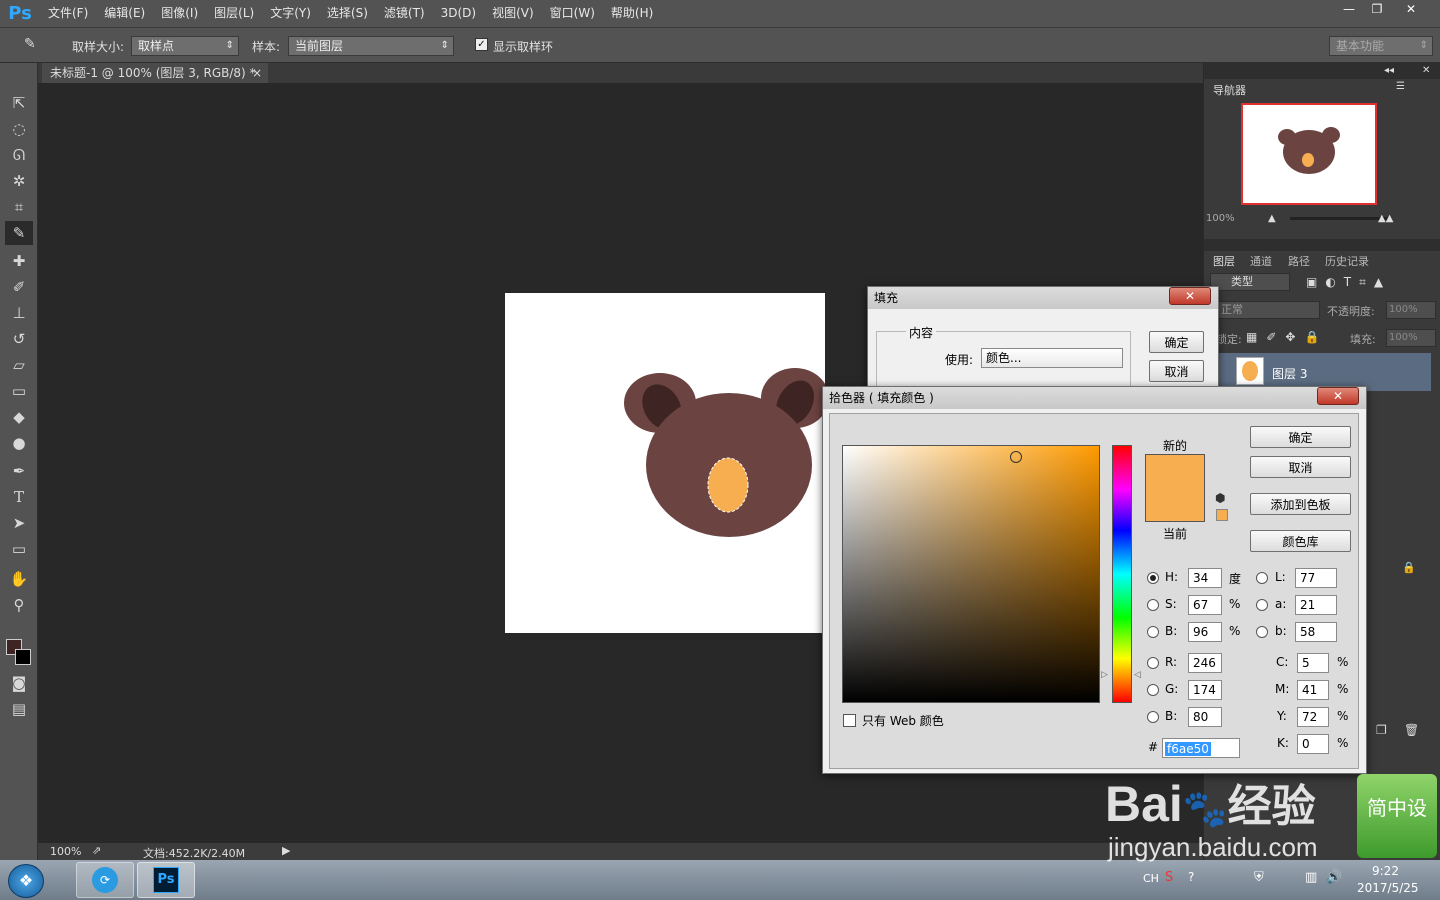 The width and height of the screenshot is (1440, 900). Describe the element at coordinates (458, 13) in the screenshot. I see `menu-3d: 3D(D)` at that location.